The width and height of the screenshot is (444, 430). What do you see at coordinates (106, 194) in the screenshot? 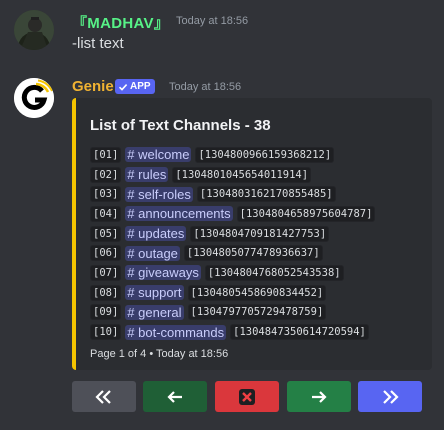
I see `row-index: [03]` at bounding box center [106, 194].